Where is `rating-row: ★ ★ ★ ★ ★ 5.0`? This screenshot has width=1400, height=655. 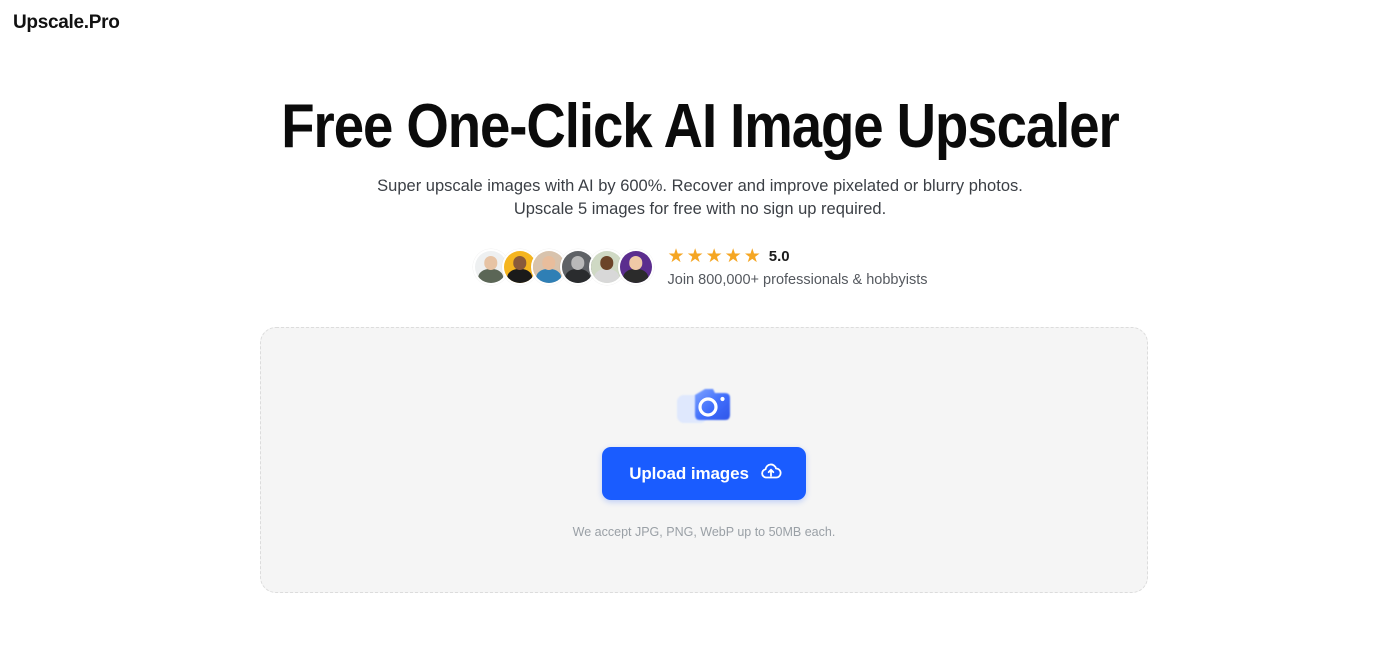 rating-row: ★ ★ ★ ★ ★ 5.0 is located at coordinates (798, 256).